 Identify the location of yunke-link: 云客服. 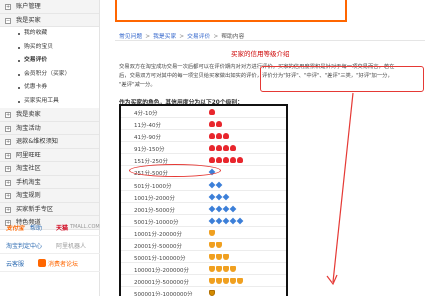
(15, 263).